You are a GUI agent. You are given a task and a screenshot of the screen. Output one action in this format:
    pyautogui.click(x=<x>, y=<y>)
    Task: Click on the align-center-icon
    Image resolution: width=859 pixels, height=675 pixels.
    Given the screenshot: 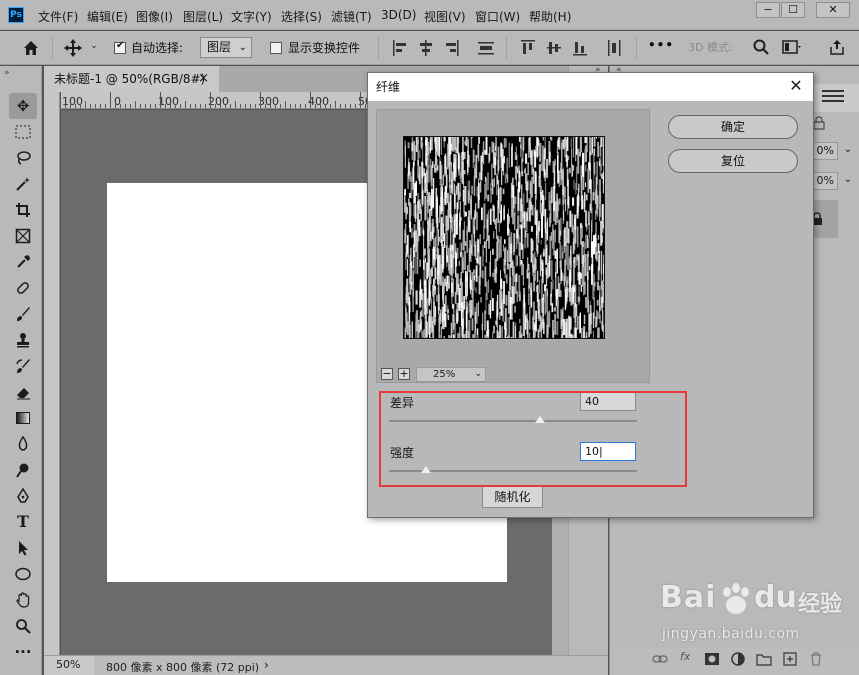 What is the action you would take?
    pyautogui.click(x=426, y=48)
    